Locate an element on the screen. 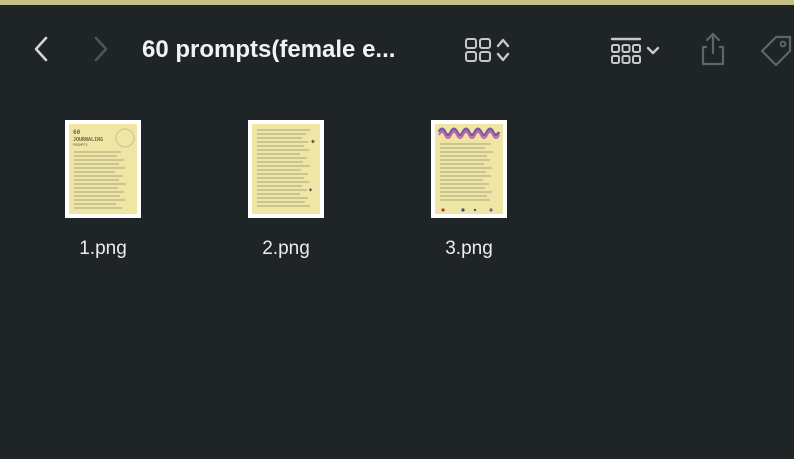 The width and height of the screenshot is (794, 459). file-thumbnail: 60 JOURNALING PROMPTS is located at coordinates (103, 169).